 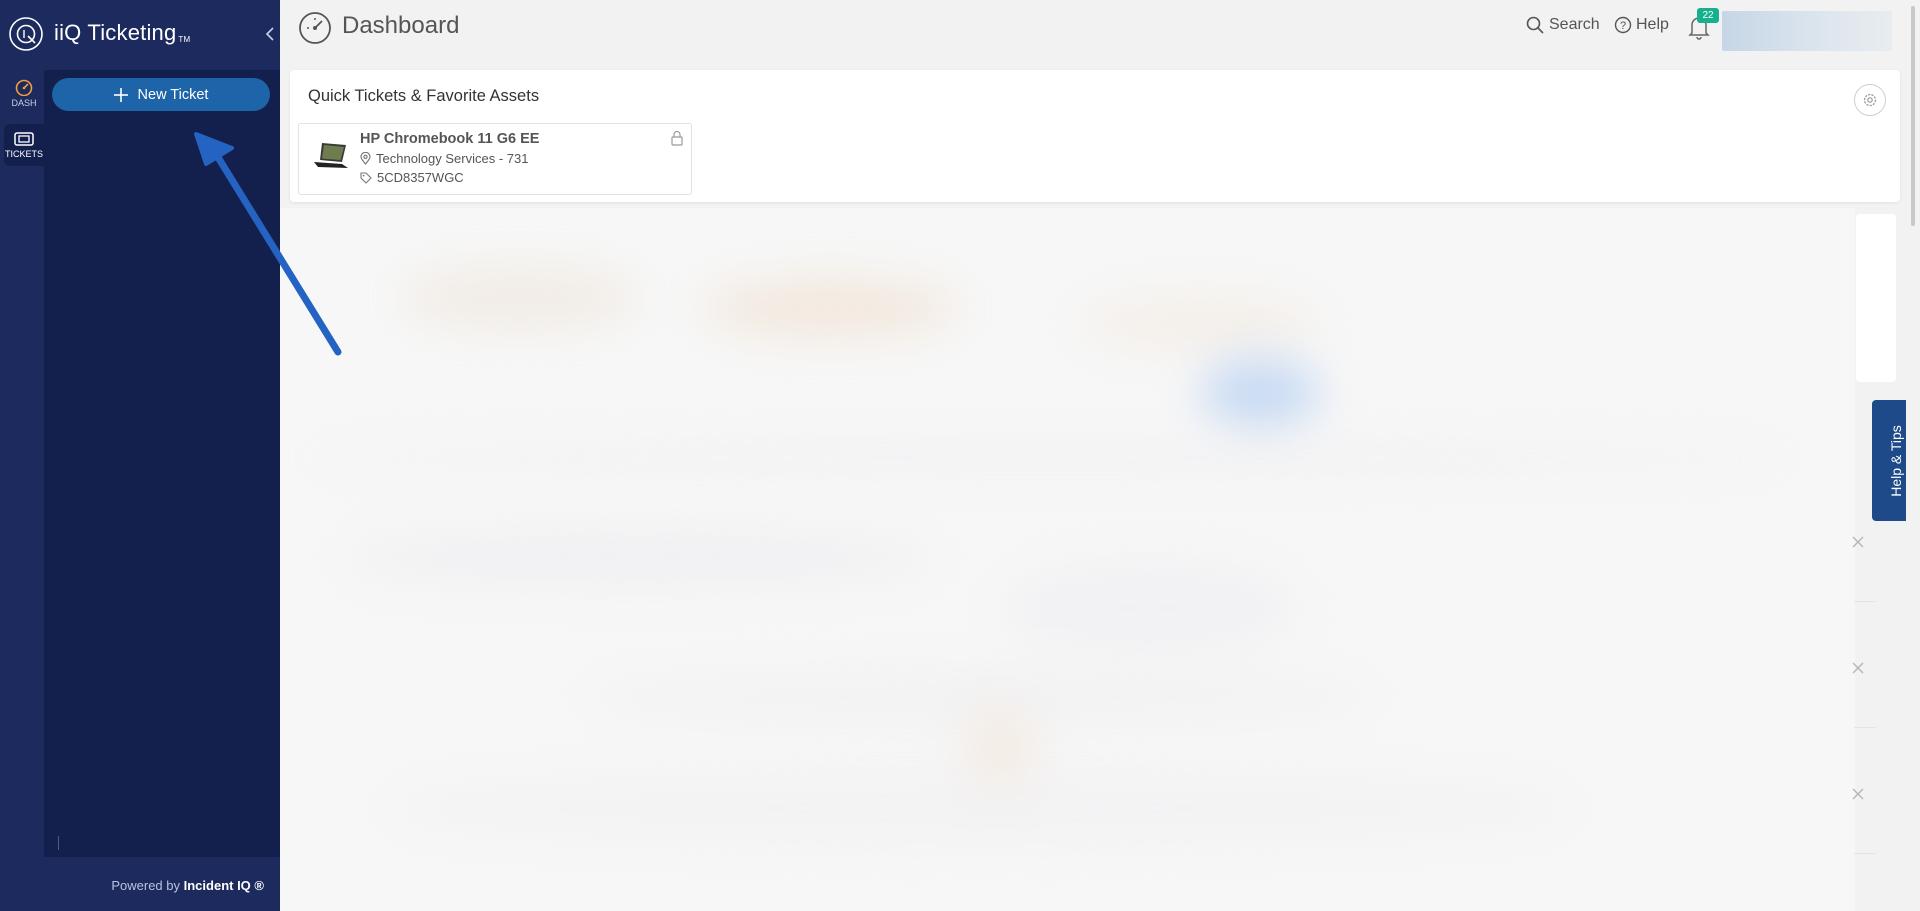 What do you see at coordinates (1652, 24) in the screenshot?
I see `help-label: Help` at bounding box center [1652, 24].